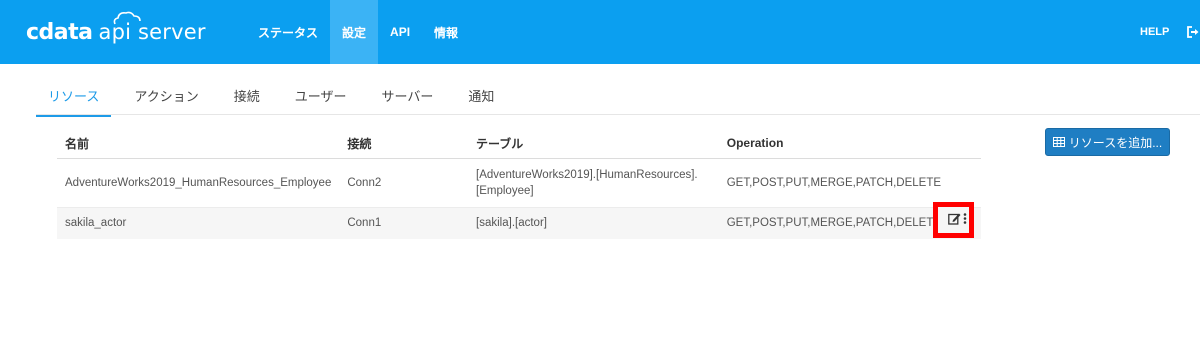 This screenshot has width=1200, height=347. What do you see at coordinates (127, 18) in the screenshot?
I see `cloud-icon` at bounding box center [127, 18].